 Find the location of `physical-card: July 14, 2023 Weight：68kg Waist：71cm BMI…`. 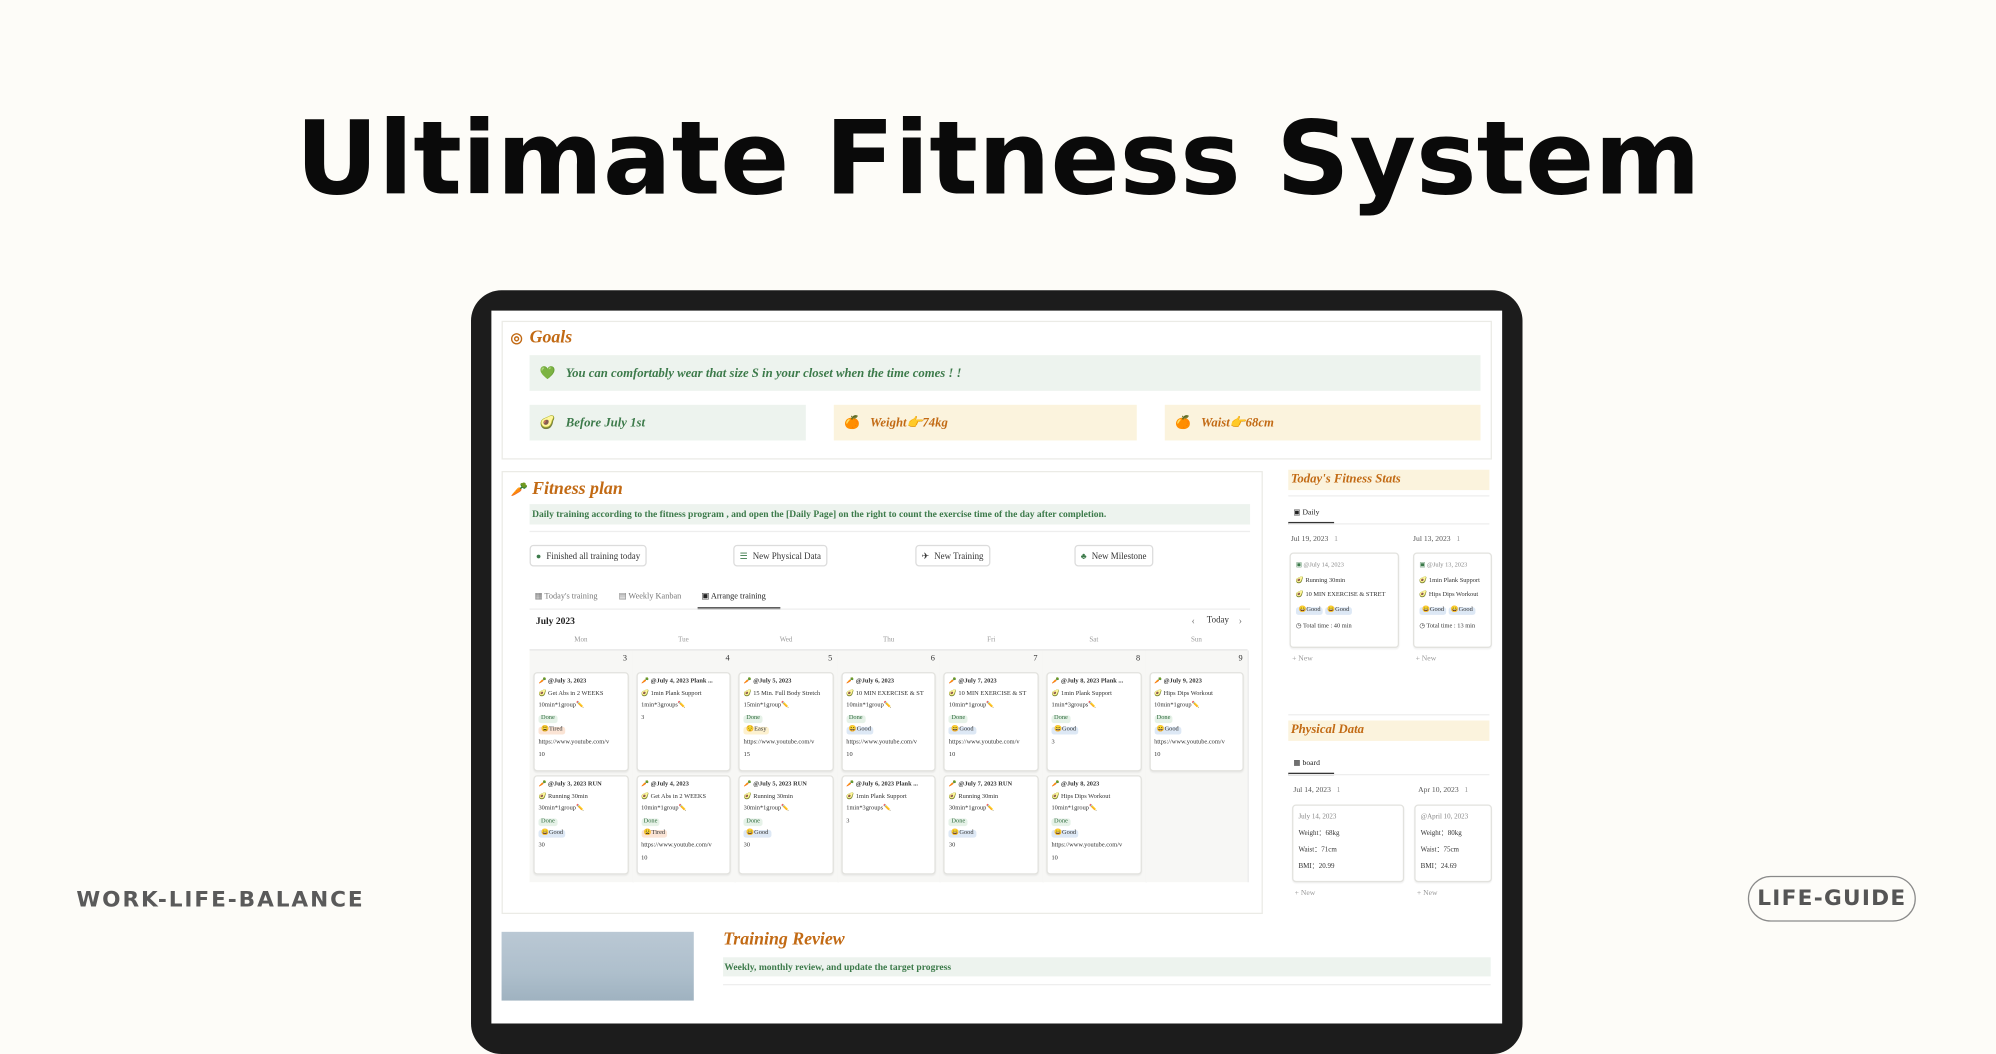

physical-card: July 14, 2023 Weight：68kg Waist：71cm BMI… is located at coordinates (1348, 843).